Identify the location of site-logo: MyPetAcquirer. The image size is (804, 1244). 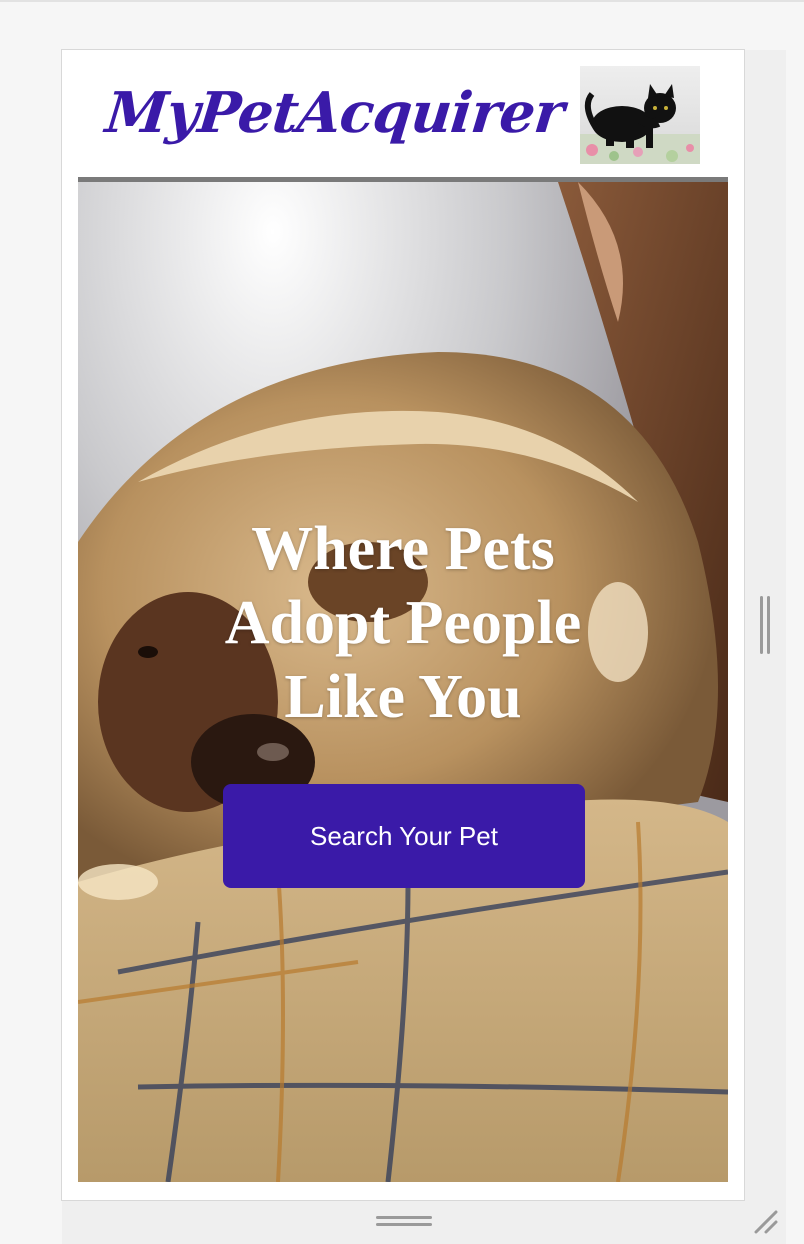
(335, 113).